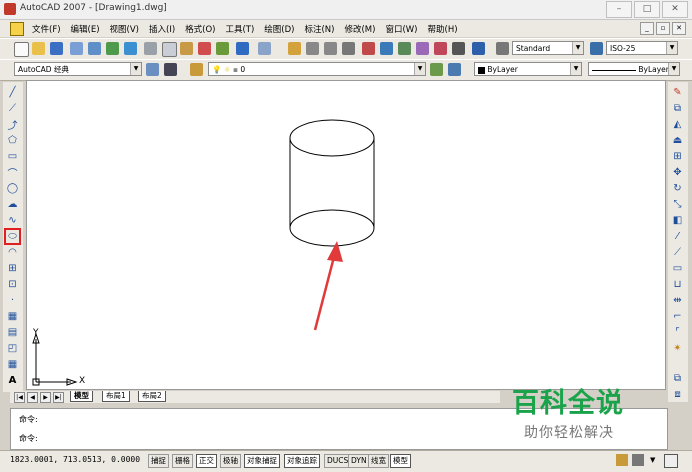 The height and width of the screenshot is (472, 692). What do you see at coordinates (12, 348) in the screenshot?
I see `region-icon: ◰` at bounding box center [12, 348].